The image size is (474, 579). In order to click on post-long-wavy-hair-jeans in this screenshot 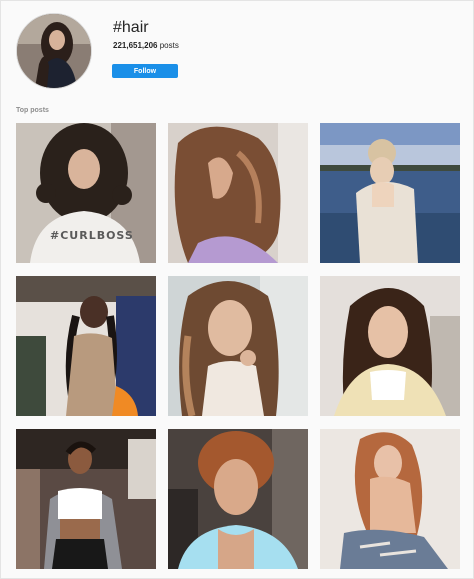, I will do `click(390, 499)`.